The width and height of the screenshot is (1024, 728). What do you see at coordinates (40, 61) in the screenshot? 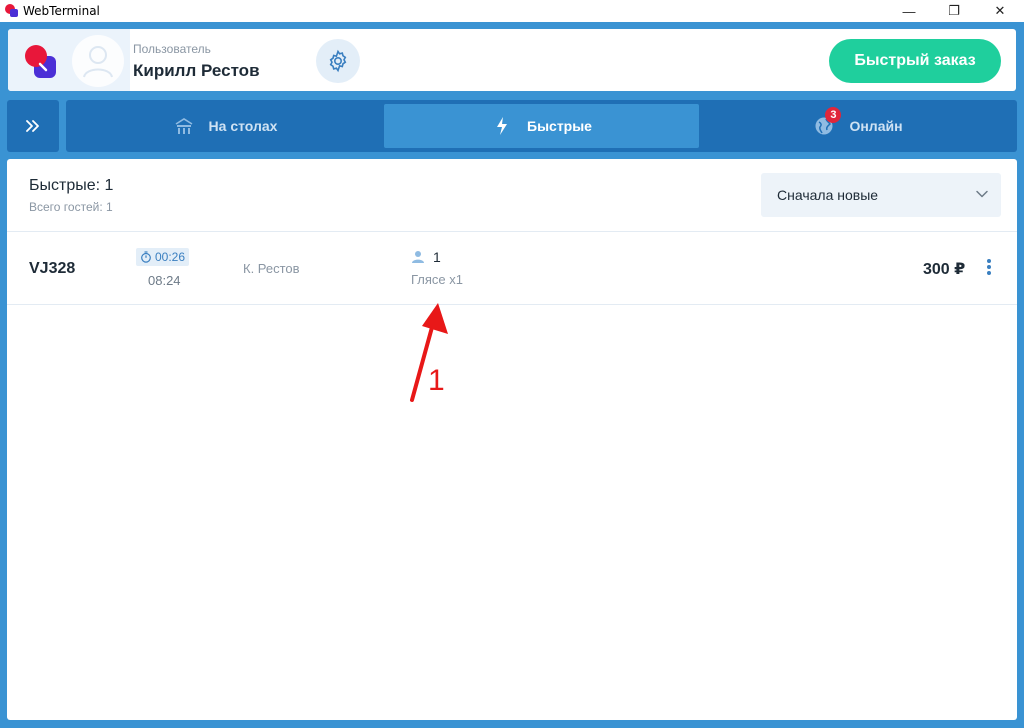
I see `brand-logo-icon` at bounding box center [40, 61].